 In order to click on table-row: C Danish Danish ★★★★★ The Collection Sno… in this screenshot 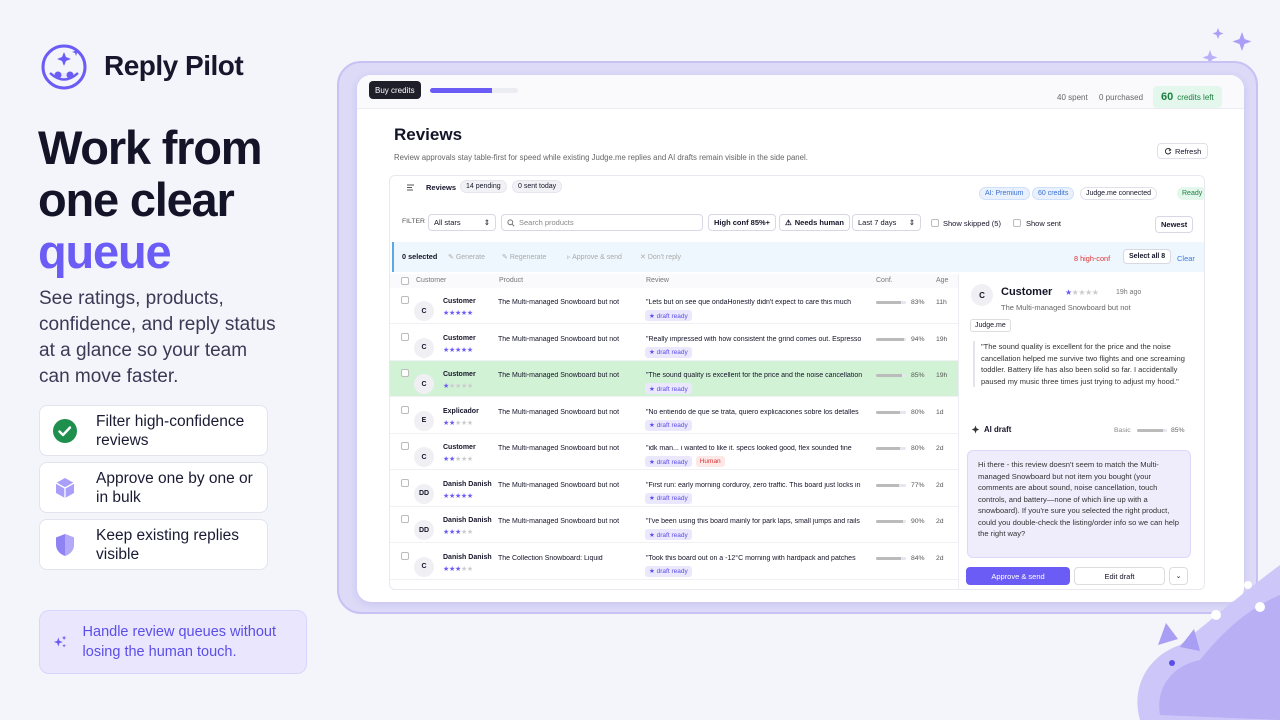, I will do `click(674, 562)`.